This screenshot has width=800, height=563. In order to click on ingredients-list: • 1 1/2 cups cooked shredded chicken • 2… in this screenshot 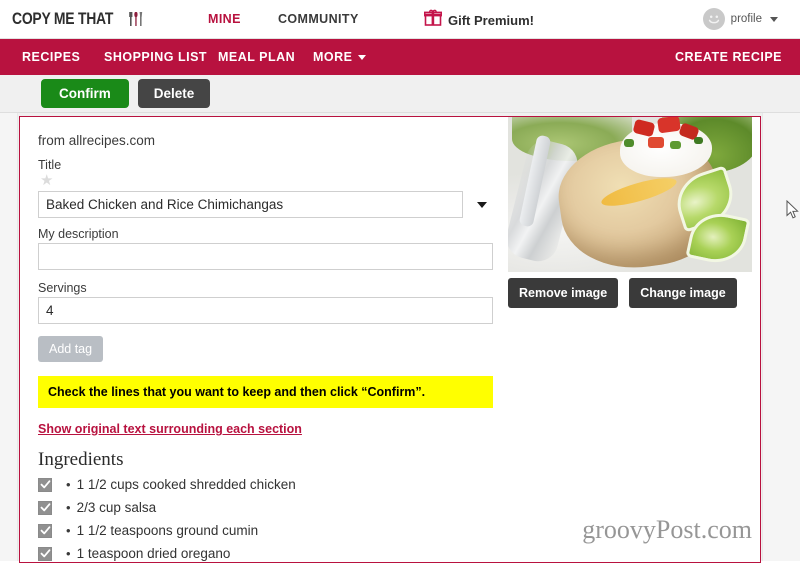, I will do `click(399, 517)`.